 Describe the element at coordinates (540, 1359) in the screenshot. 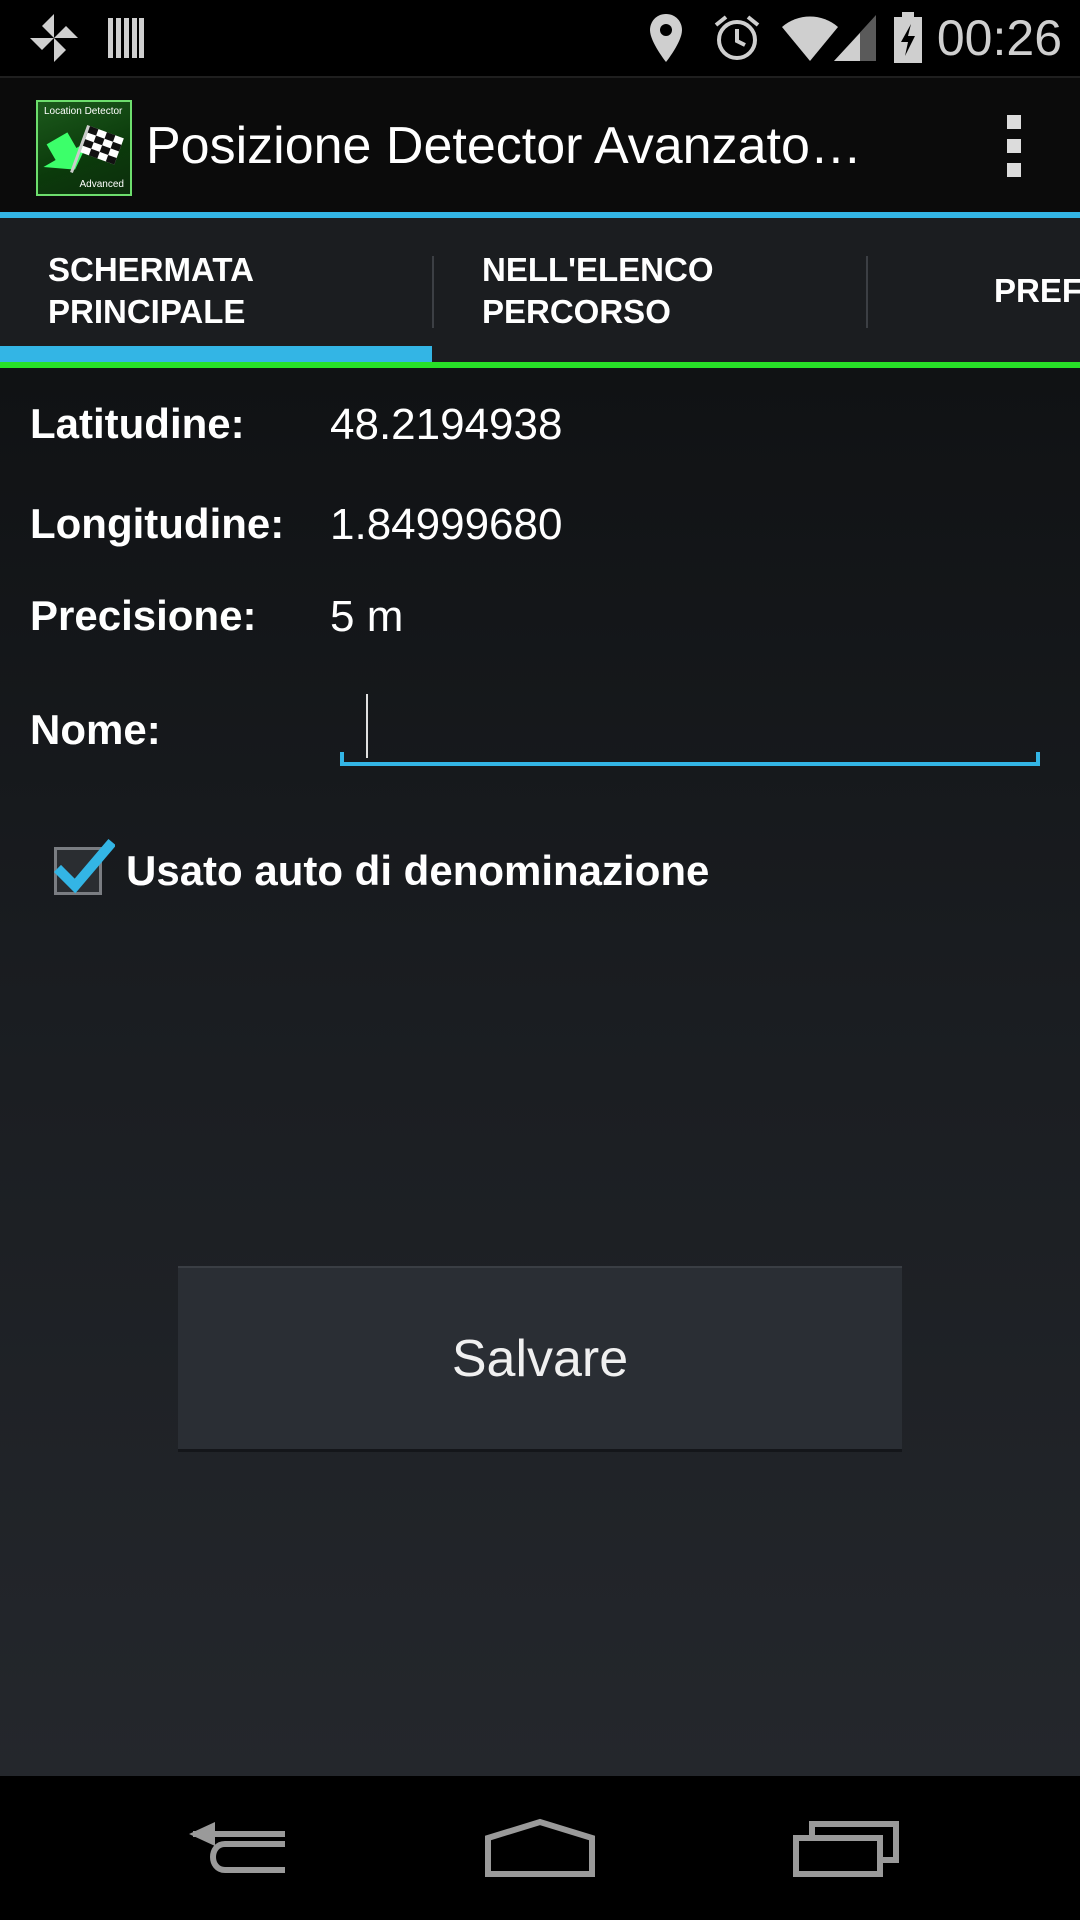

I see `save-button: Salvare` at that location.